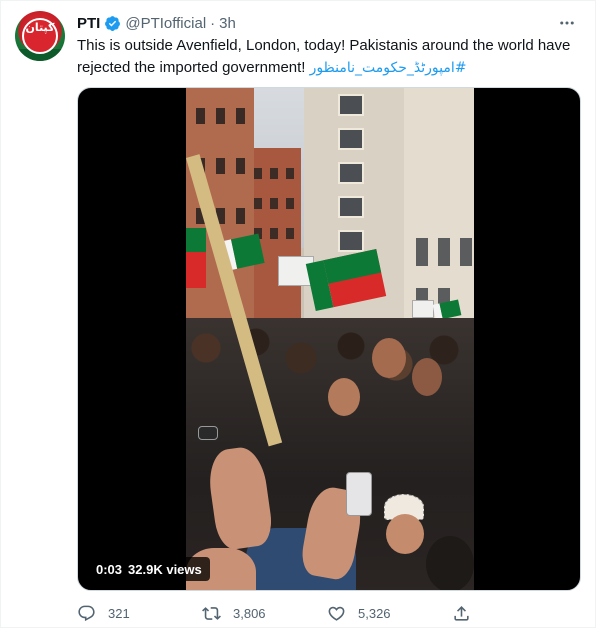 The height and width of the screenshot is (628, 596). Describe the element at coordinates (461, 613) in the screenshot. I see `share-icon` at that location.